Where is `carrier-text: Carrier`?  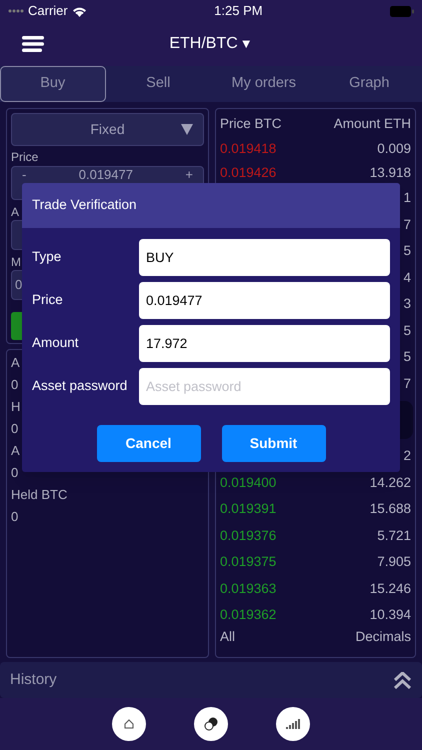 carrier-text: Carrier is located at coordinates (48, 11).